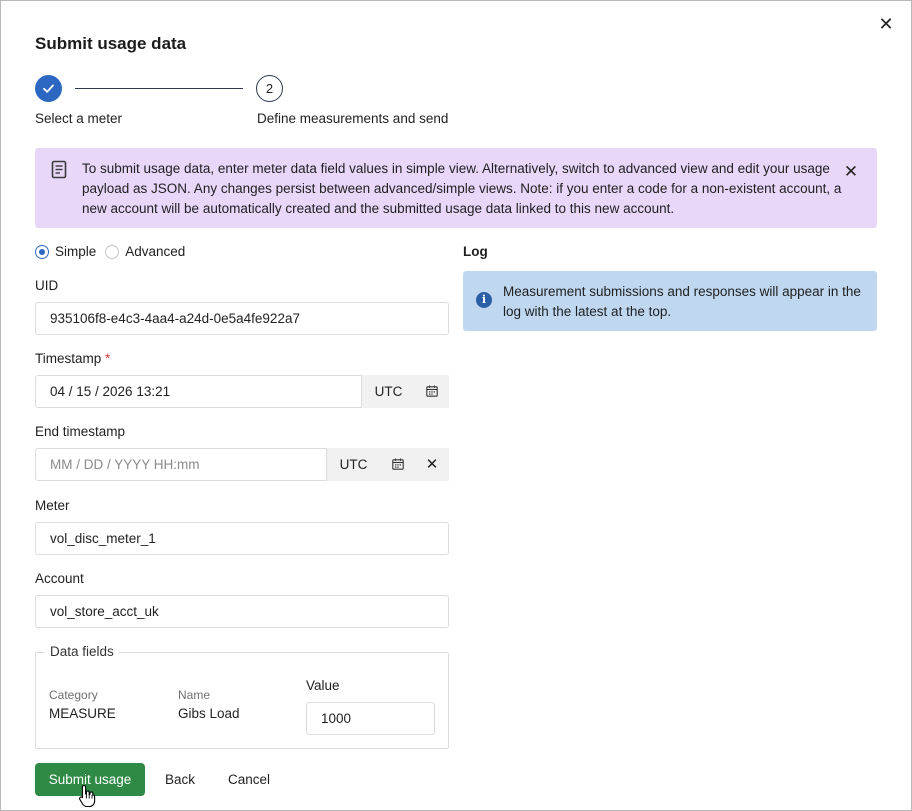 Image resolution: width=912 pixels, height=811 pixels. I want to click on required-marker: *, so click(108, 358).